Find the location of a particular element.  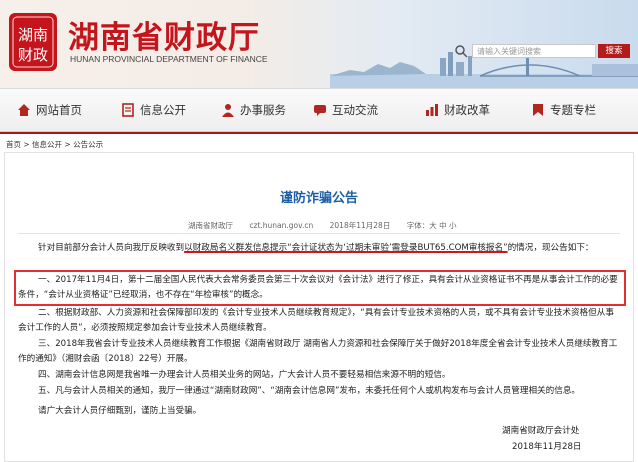

nav-item-interact: 互动交流 is located at coordinates (345, 110).